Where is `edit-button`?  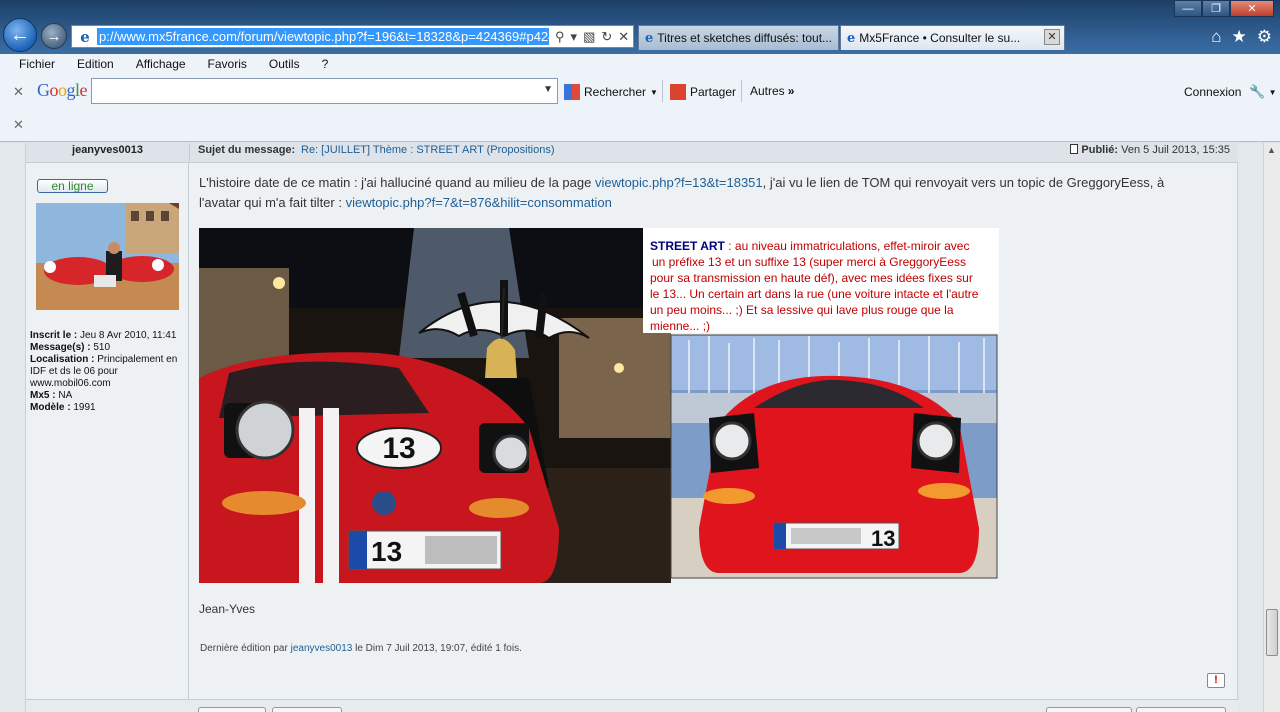 edit-button is located at coordinates (1089, 709).